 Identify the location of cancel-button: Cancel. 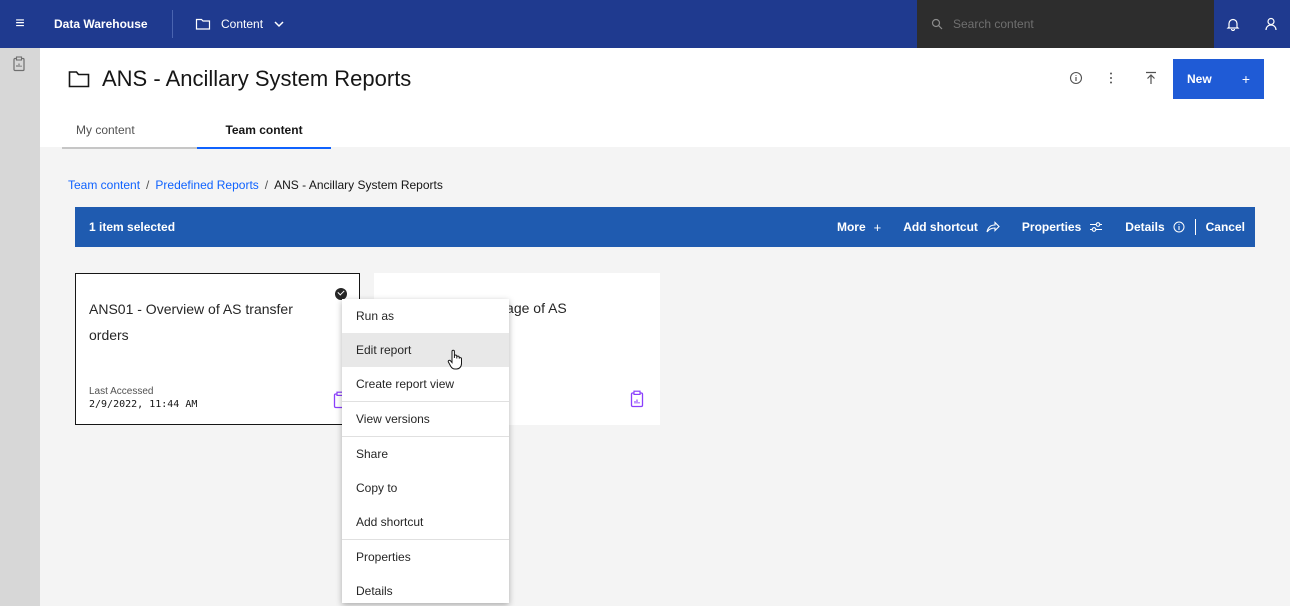
(1225, 227).